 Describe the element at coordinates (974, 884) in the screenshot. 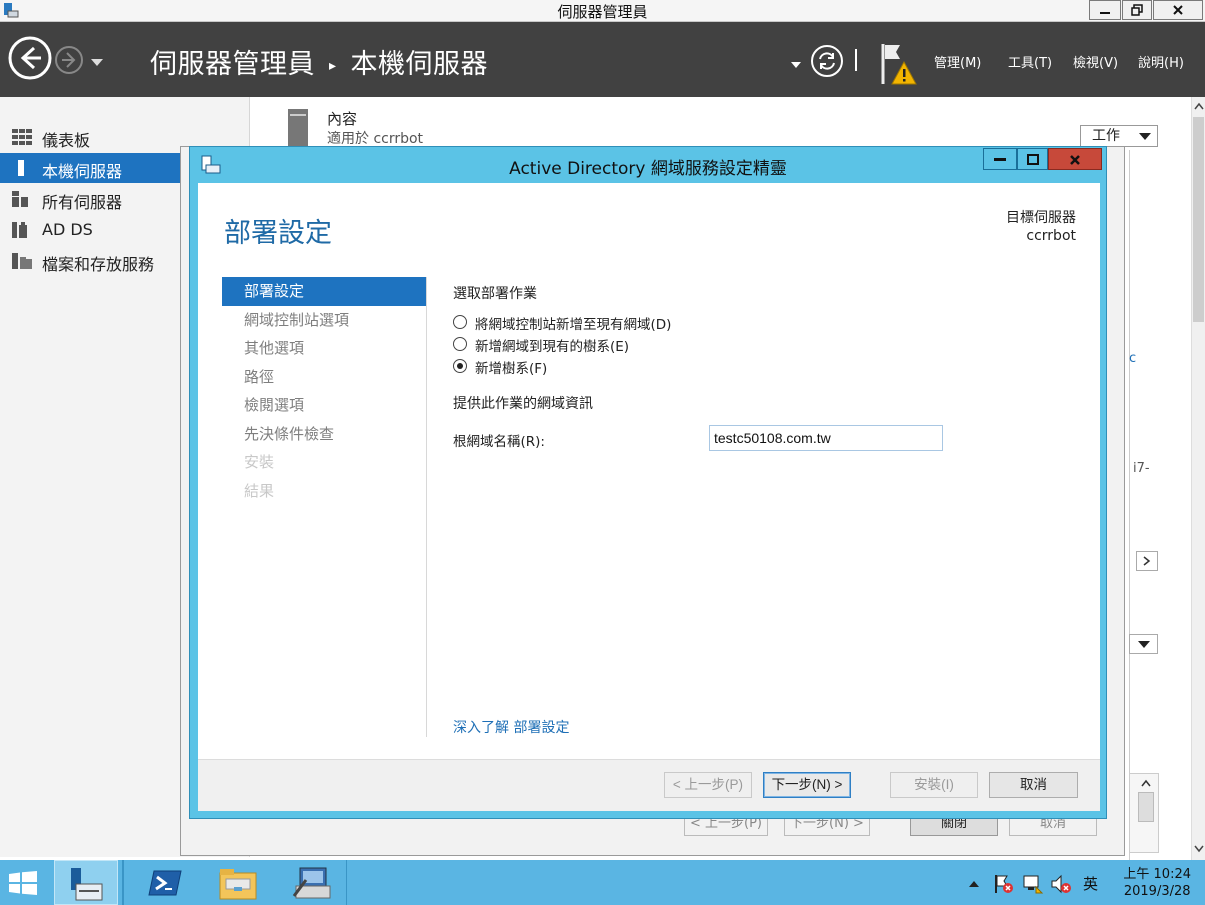

I see `show-hidden-icons-icon` at that location.